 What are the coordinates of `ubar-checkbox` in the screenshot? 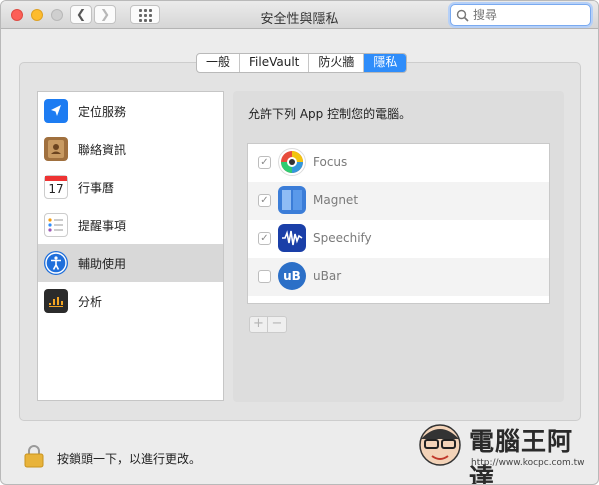 It's located at (264, 276).